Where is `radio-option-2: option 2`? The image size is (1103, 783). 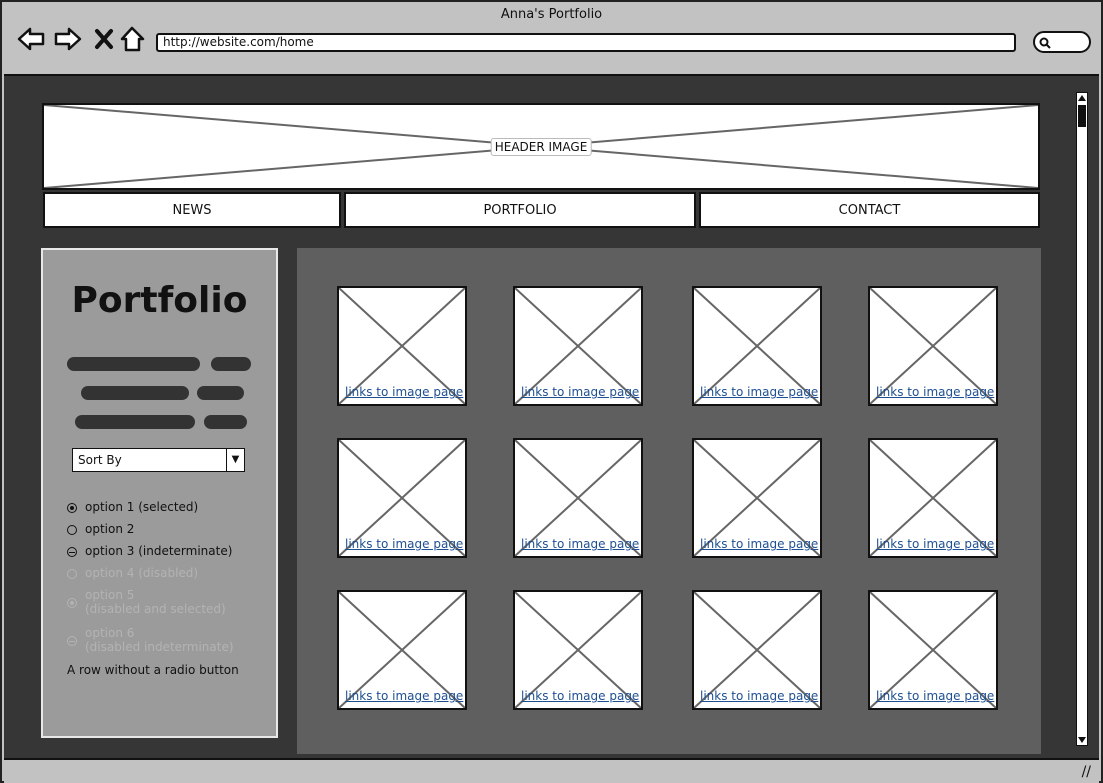
radio-option-2: option 2 is located at coordinates (100, 529).